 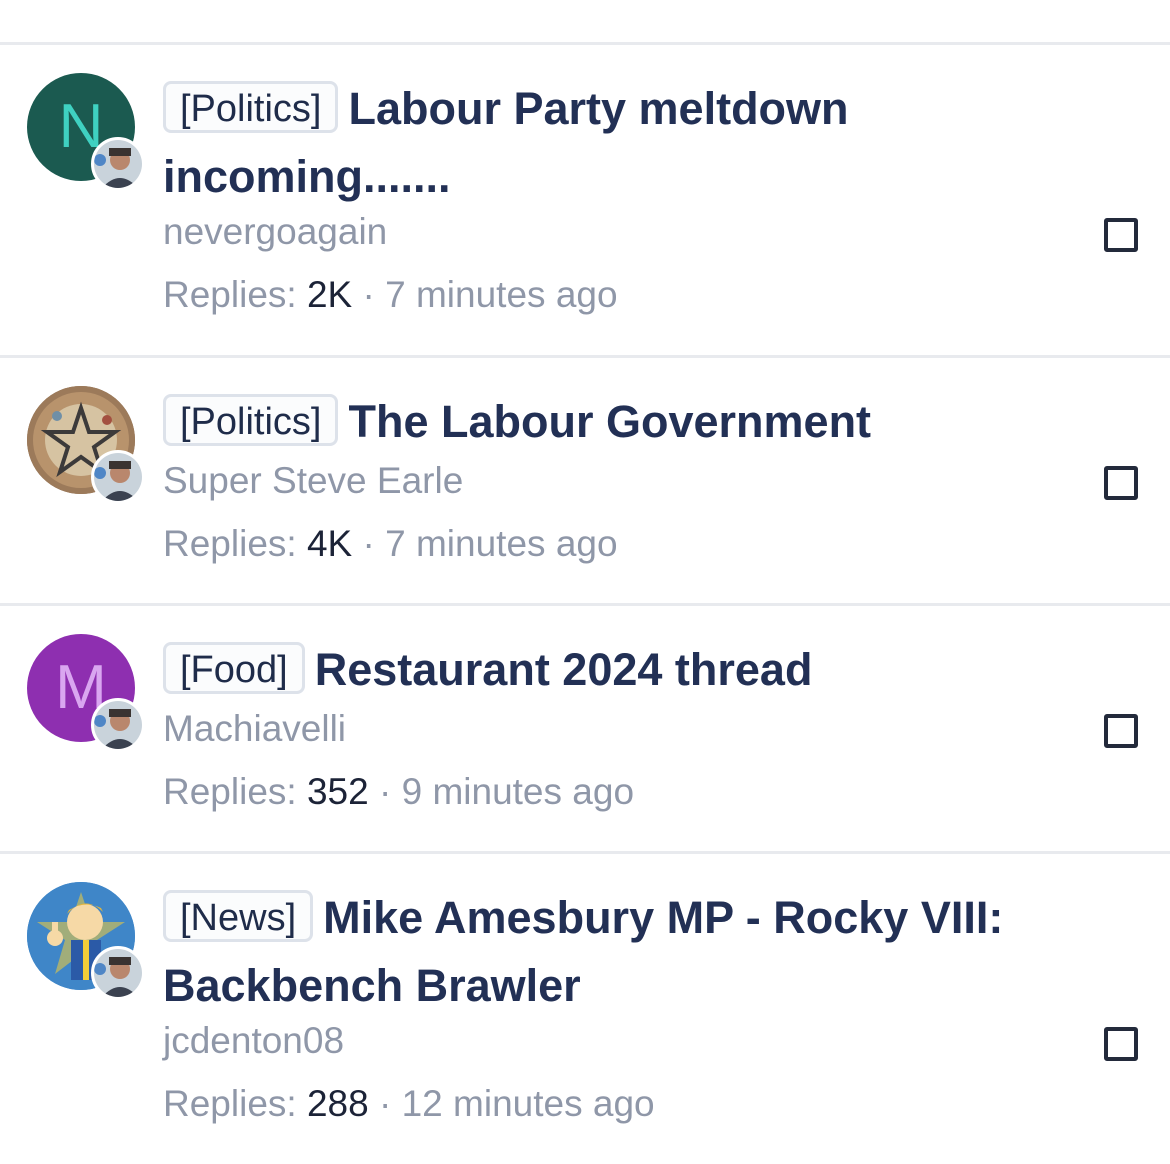 I want to click on thread-title-text: Restaurant 2024 thread, so click(x=564, y=669).